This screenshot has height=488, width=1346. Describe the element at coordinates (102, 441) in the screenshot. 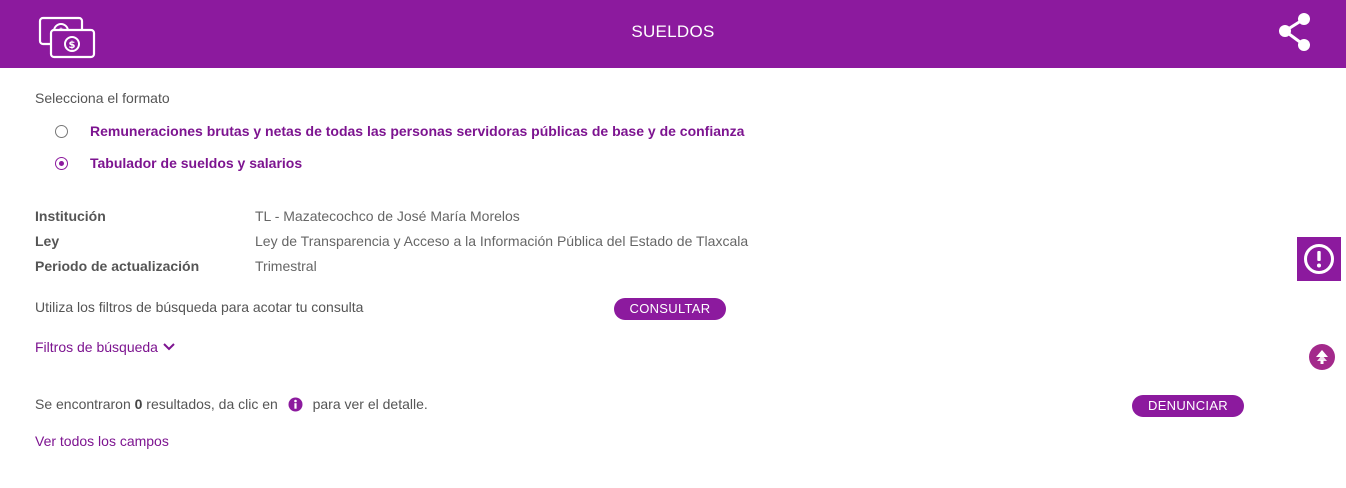

I see `view-all-fields-link: Ver todos los campos` at that location.